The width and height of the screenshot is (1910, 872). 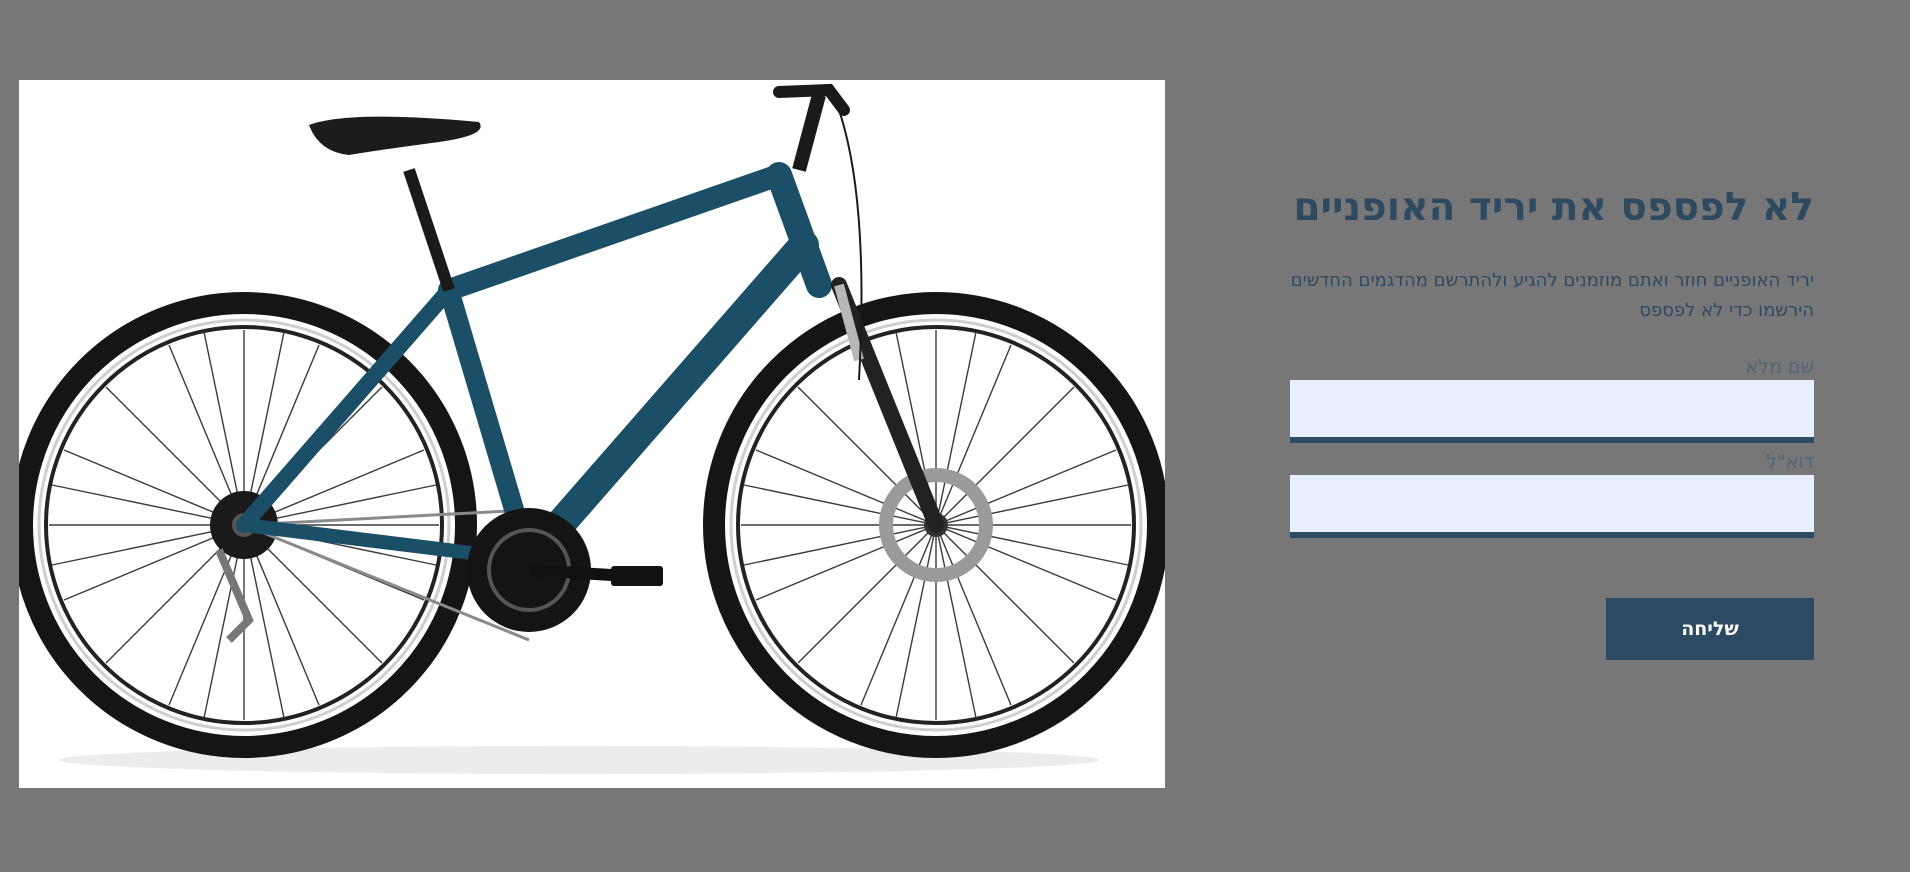 What do you see at coordinates (1553, 207) in the screenshot?
I see `page-title: לא לפספס את יריד האופניים` at bounding box center [1553, 207].